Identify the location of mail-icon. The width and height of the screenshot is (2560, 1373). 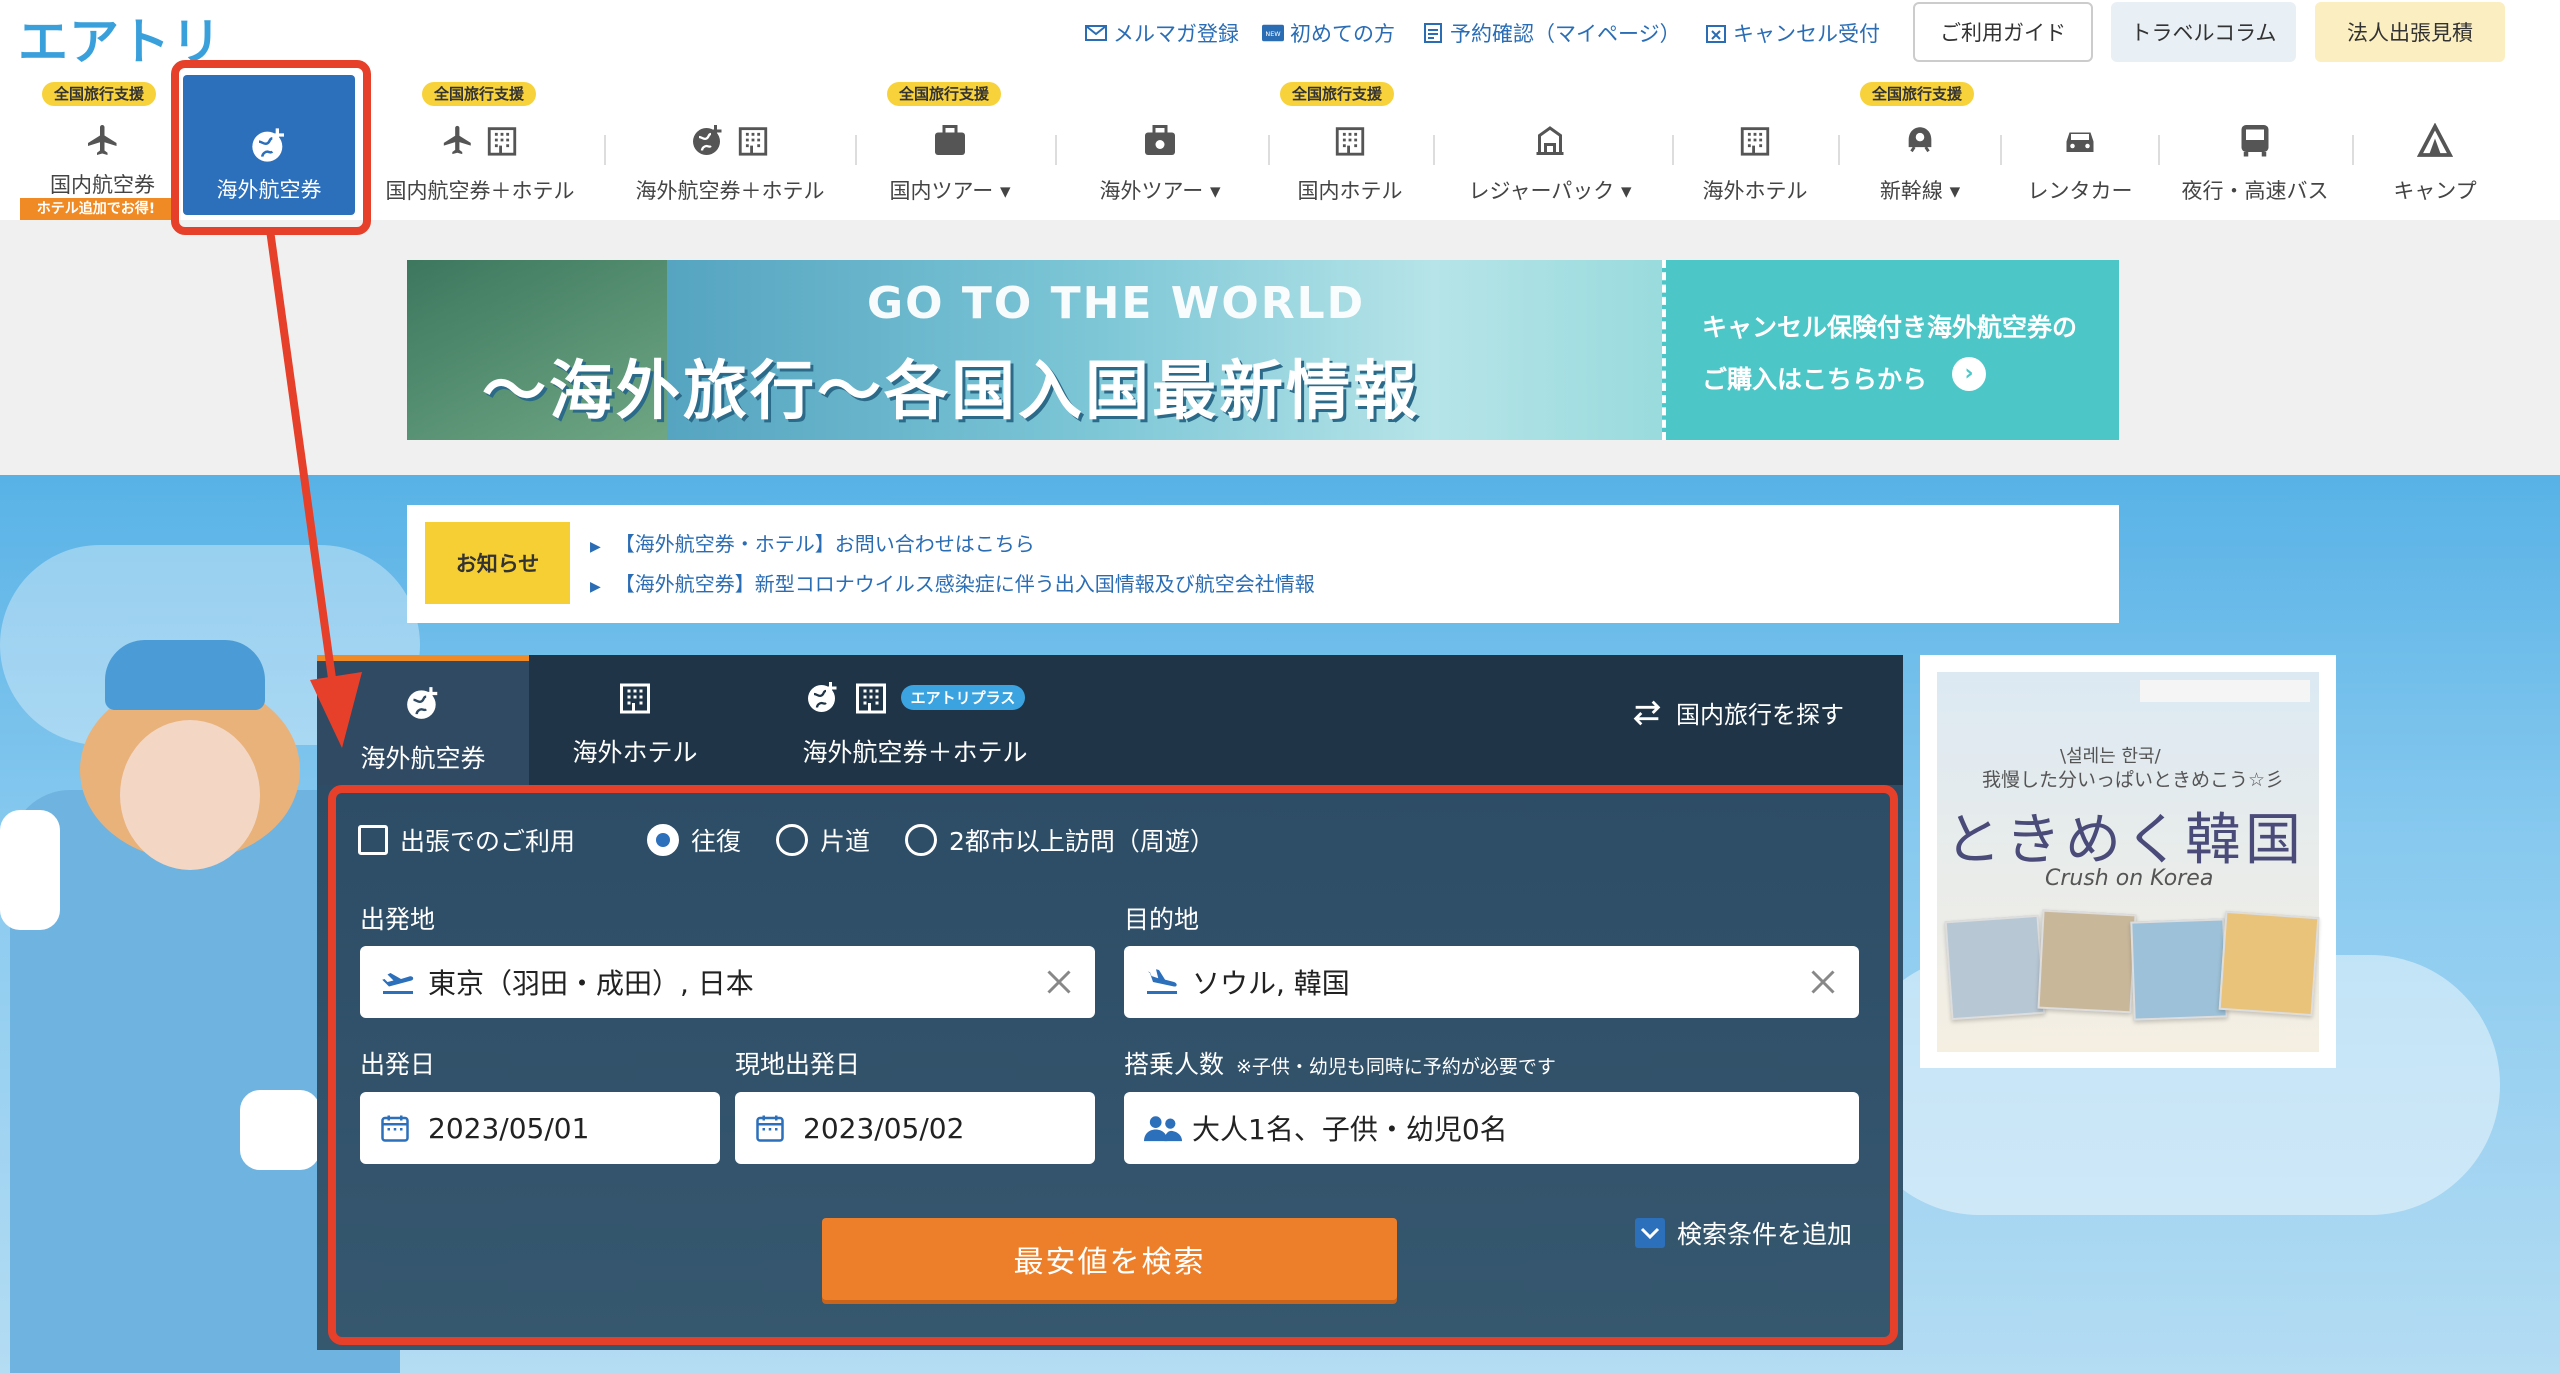
(1096, 33).